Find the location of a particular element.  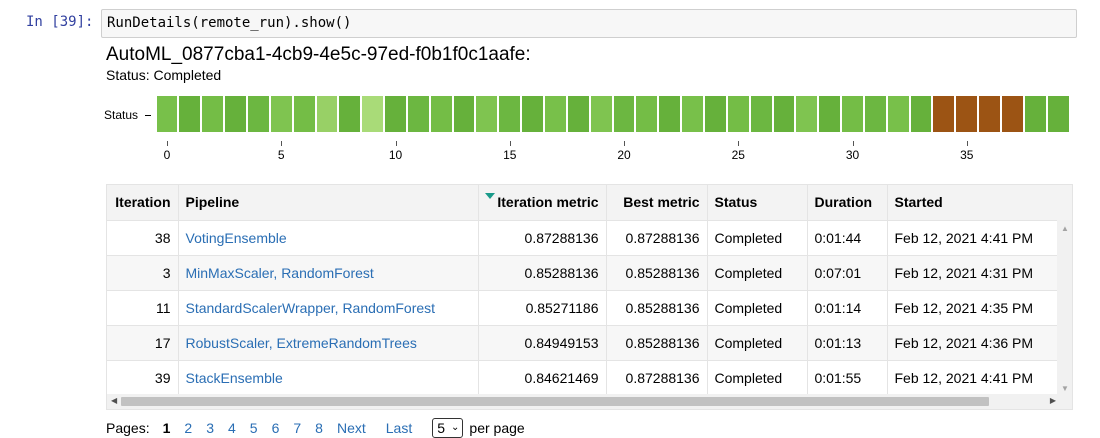

column-header-pipeline: Pipeline is located at coordinates (328, 203).